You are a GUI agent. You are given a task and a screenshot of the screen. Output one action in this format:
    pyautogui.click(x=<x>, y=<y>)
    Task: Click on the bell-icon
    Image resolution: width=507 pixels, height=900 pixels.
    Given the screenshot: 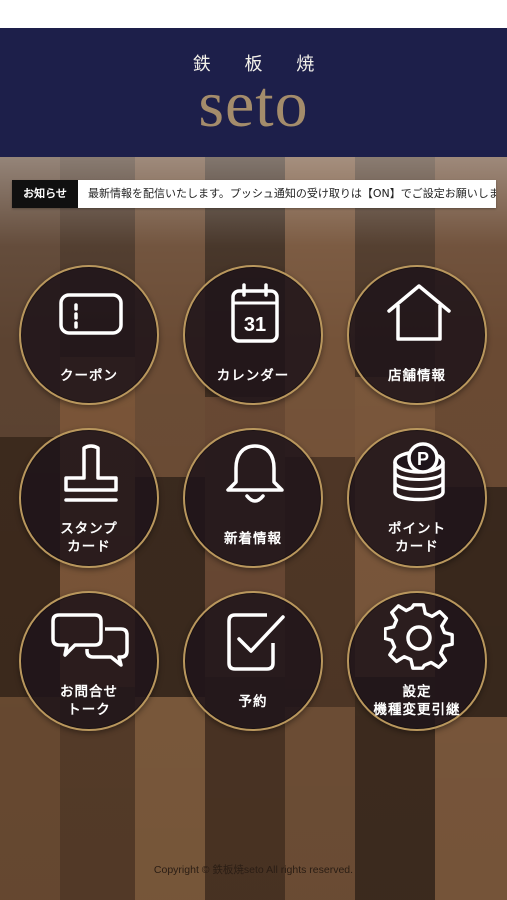 What is the action you would take?
    pyautogui.click(x=255, y=500)
    